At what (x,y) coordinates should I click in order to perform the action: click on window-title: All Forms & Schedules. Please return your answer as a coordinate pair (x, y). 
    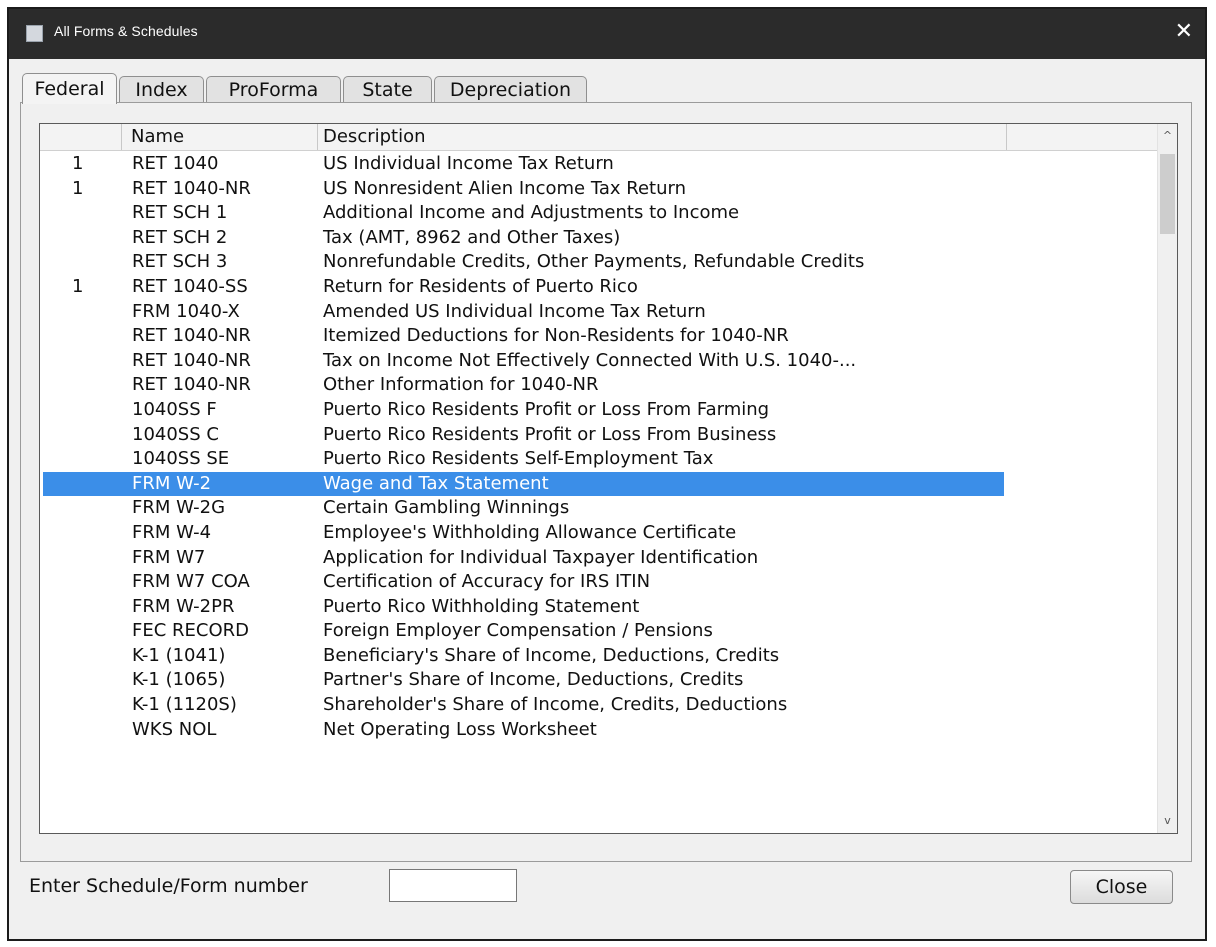
    Looking at the image, I should click on (126, 31).